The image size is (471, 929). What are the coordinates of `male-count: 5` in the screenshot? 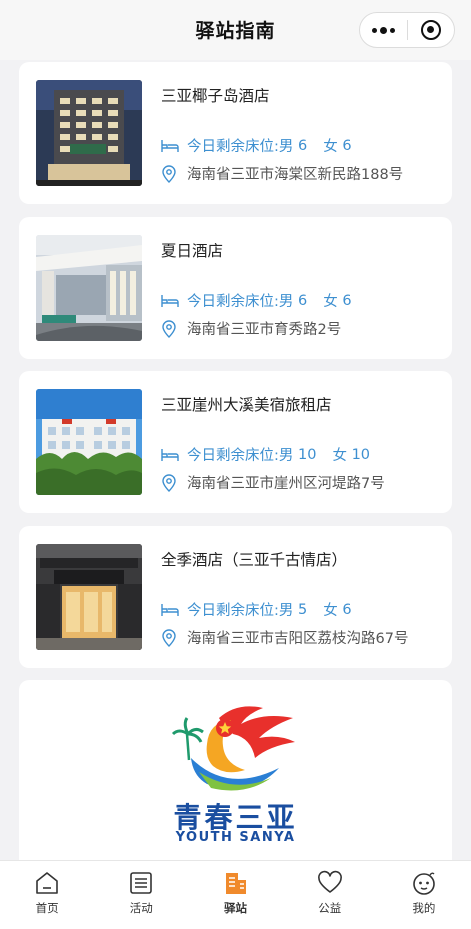 It's located at (303, 609).